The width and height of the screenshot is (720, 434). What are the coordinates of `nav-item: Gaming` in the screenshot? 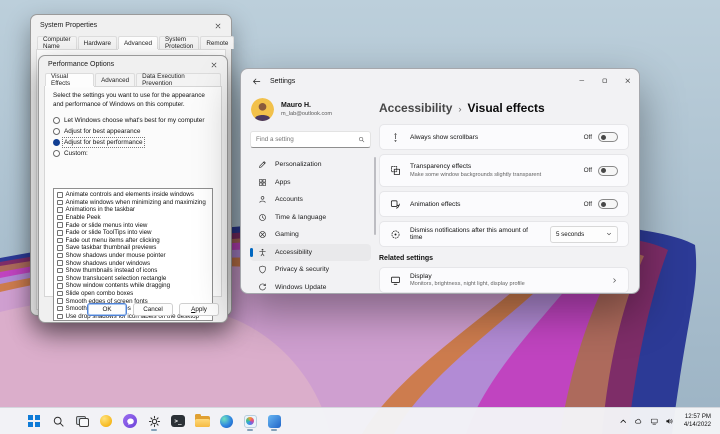 It's located at (310, 235).